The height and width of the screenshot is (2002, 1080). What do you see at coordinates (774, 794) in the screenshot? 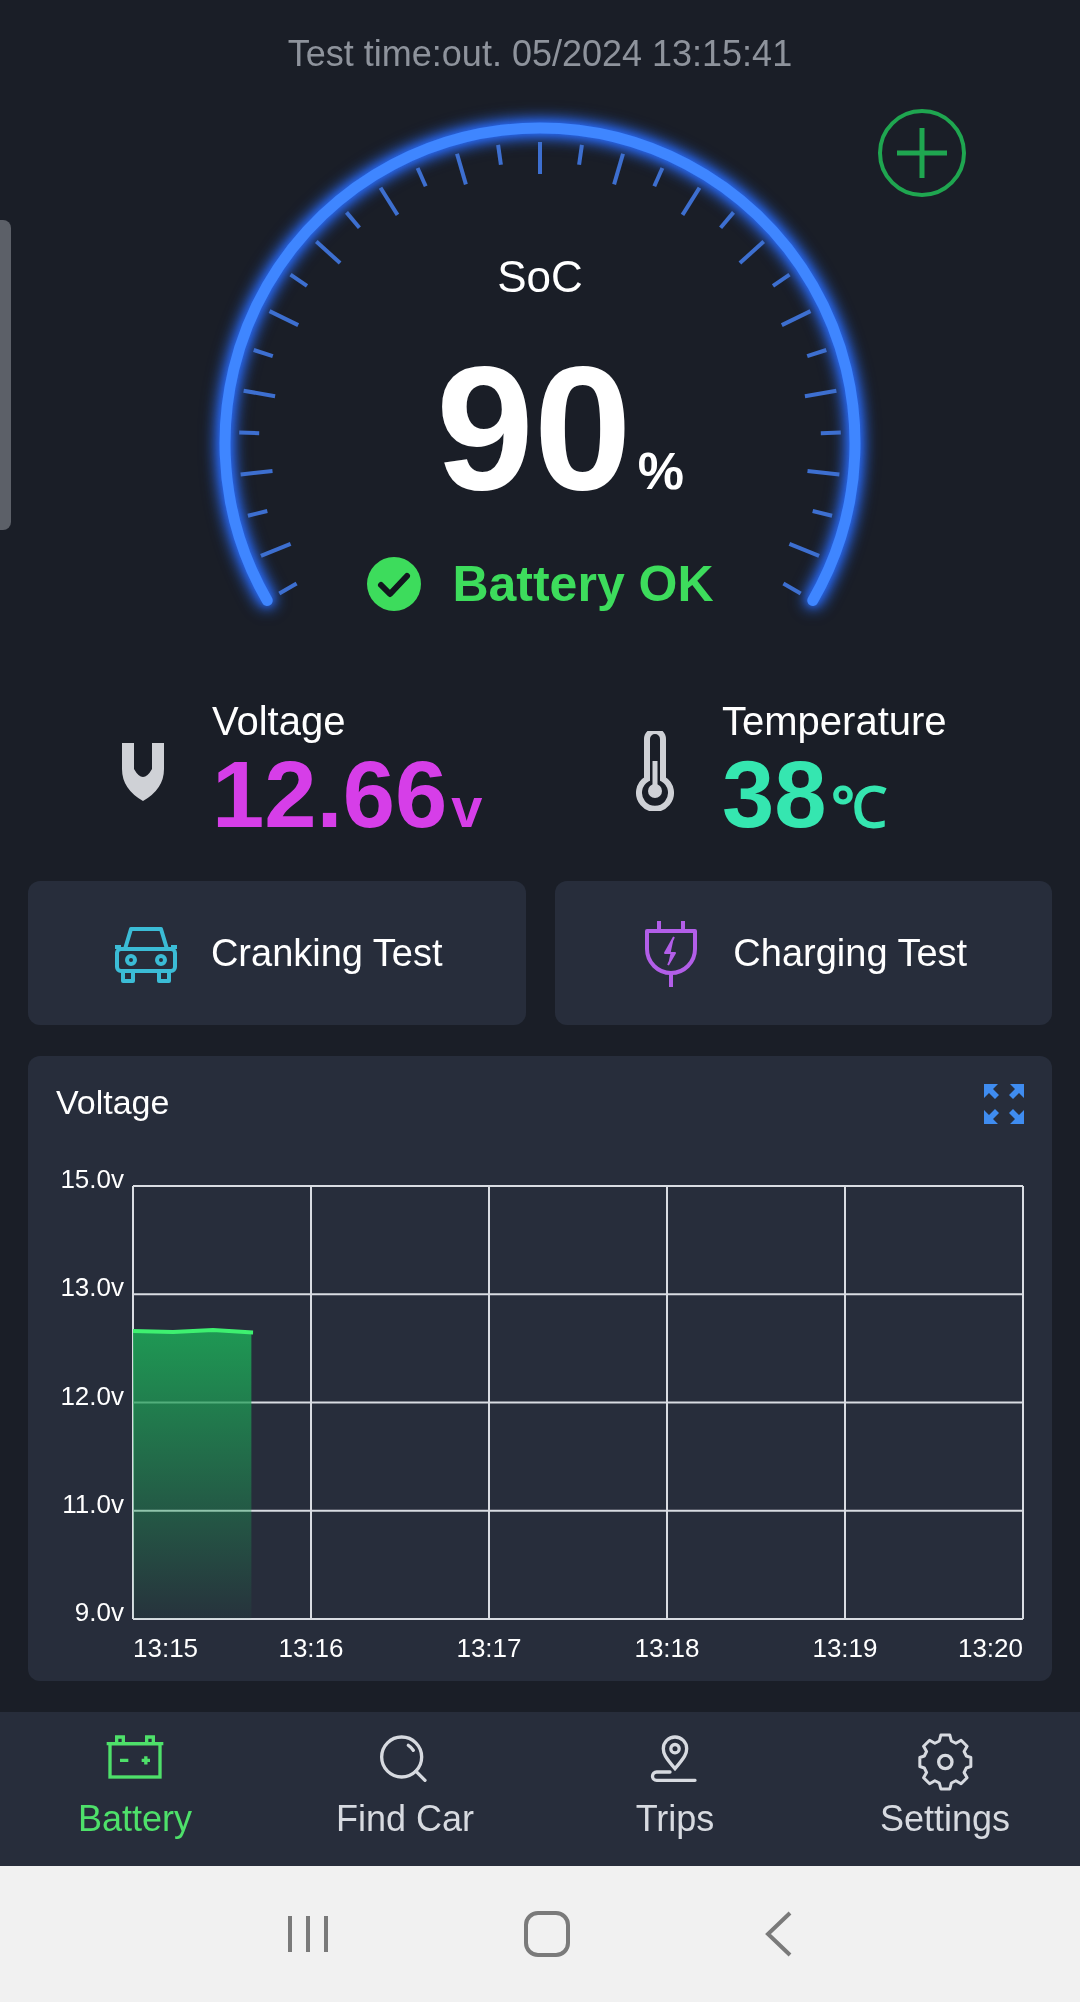
I see `reading-value: 38` at bounding box center [774, 794].